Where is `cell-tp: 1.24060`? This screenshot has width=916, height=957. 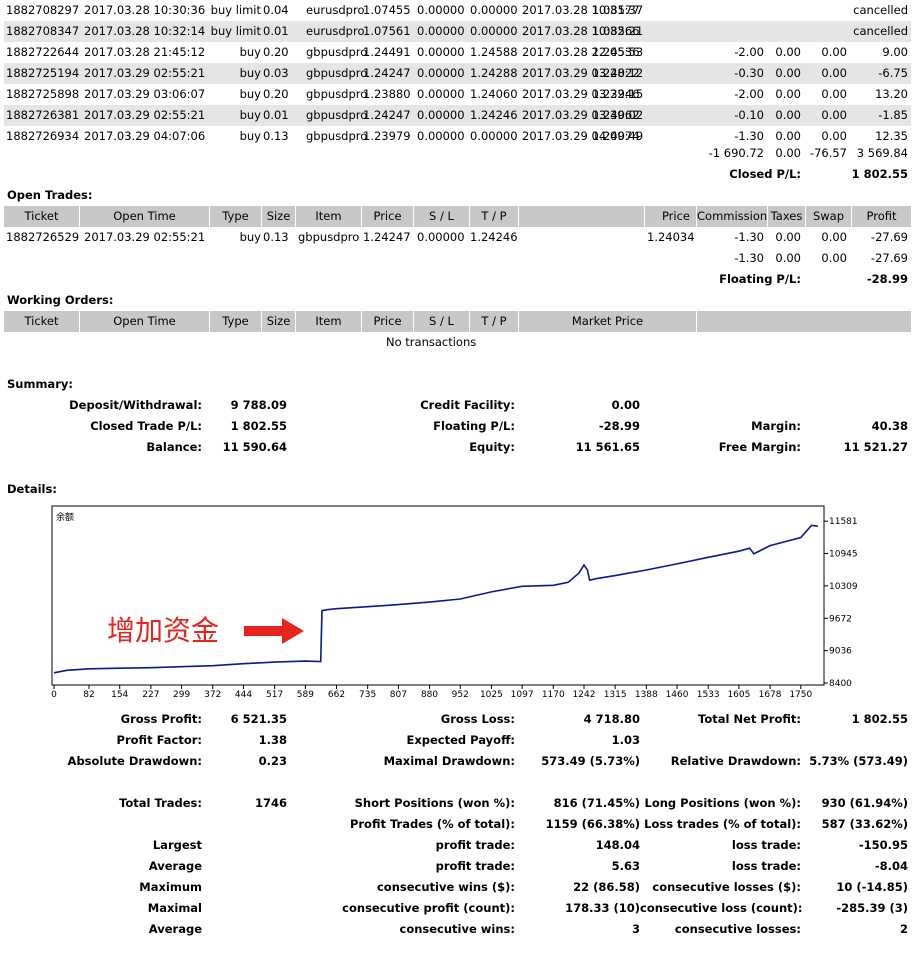 cell-tp: 1.24060 is located at coordinates (494, 94).